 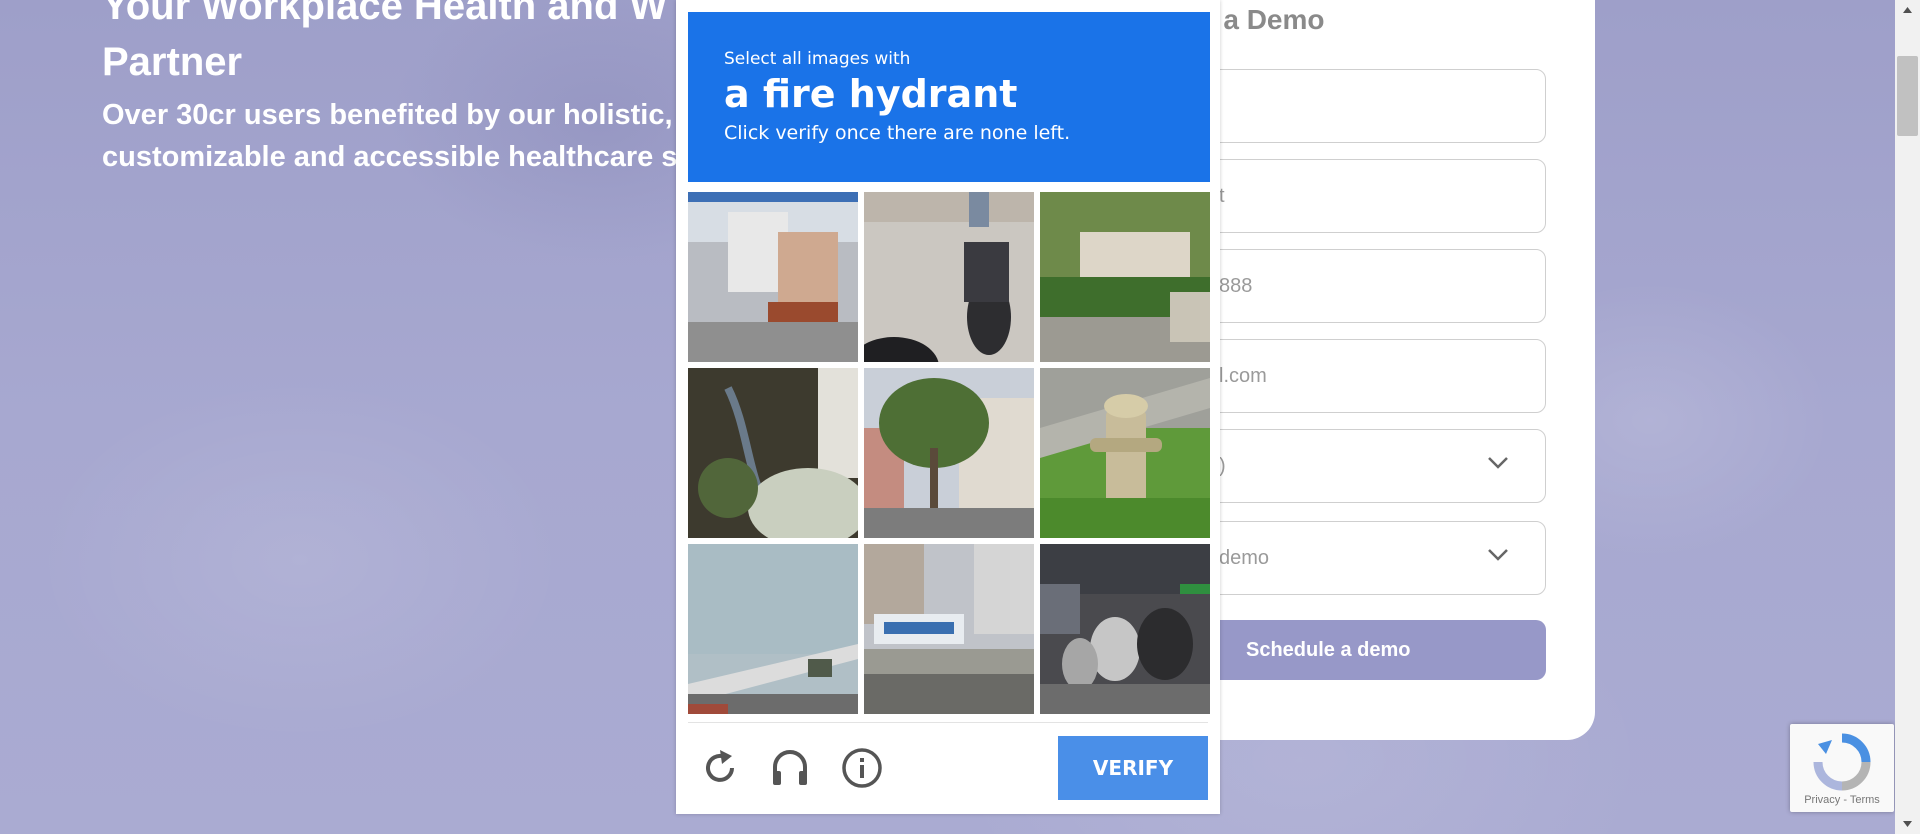 I want to click on scroll-up-icon, so click(x=1907, y=10).